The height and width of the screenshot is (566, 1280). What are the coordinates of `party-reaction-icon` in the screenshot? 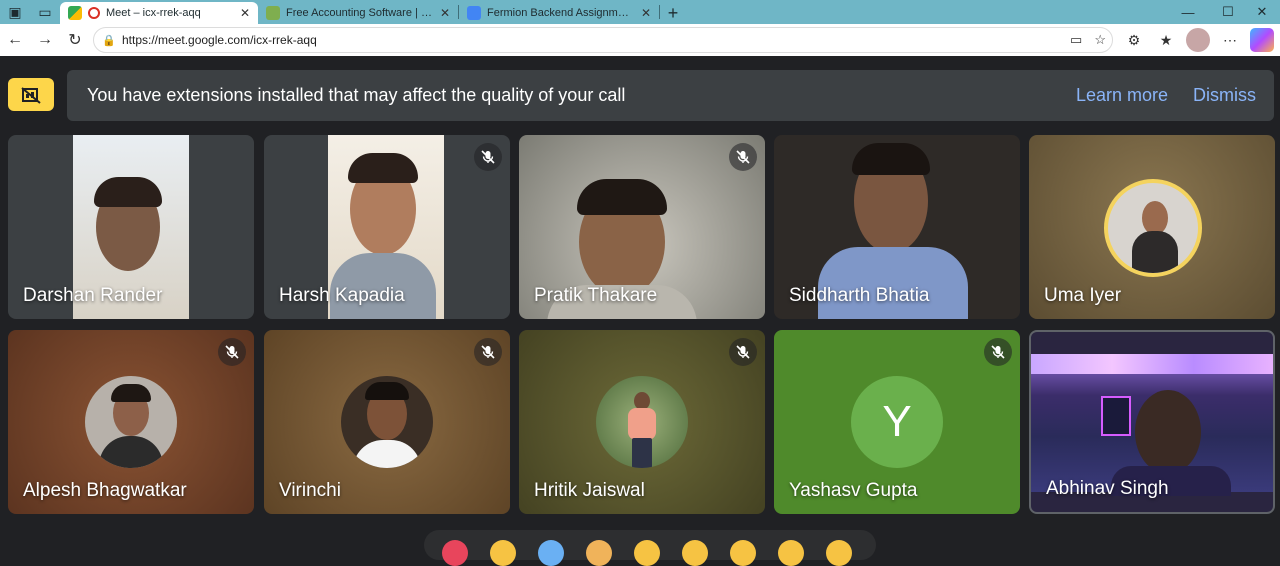 It's located at (551, 553).